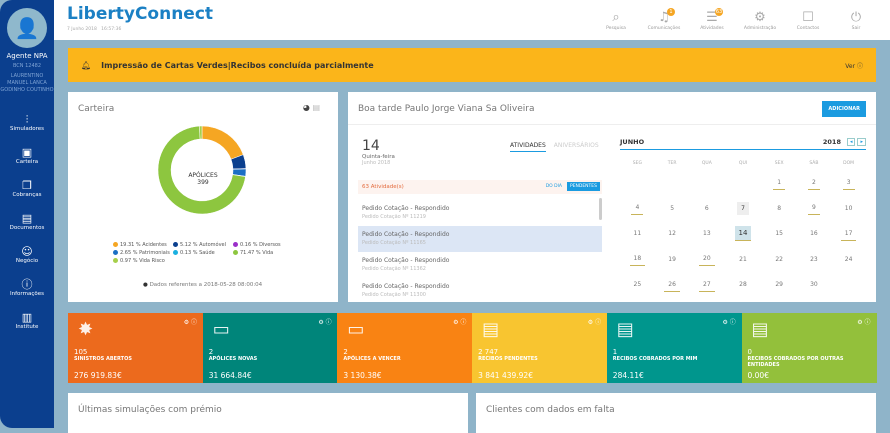 The height and width of the screenshot is (433, 890). Describe the element at coordinates (848, 209) in the screenshot. I see `calendar-day: 10` at that location.